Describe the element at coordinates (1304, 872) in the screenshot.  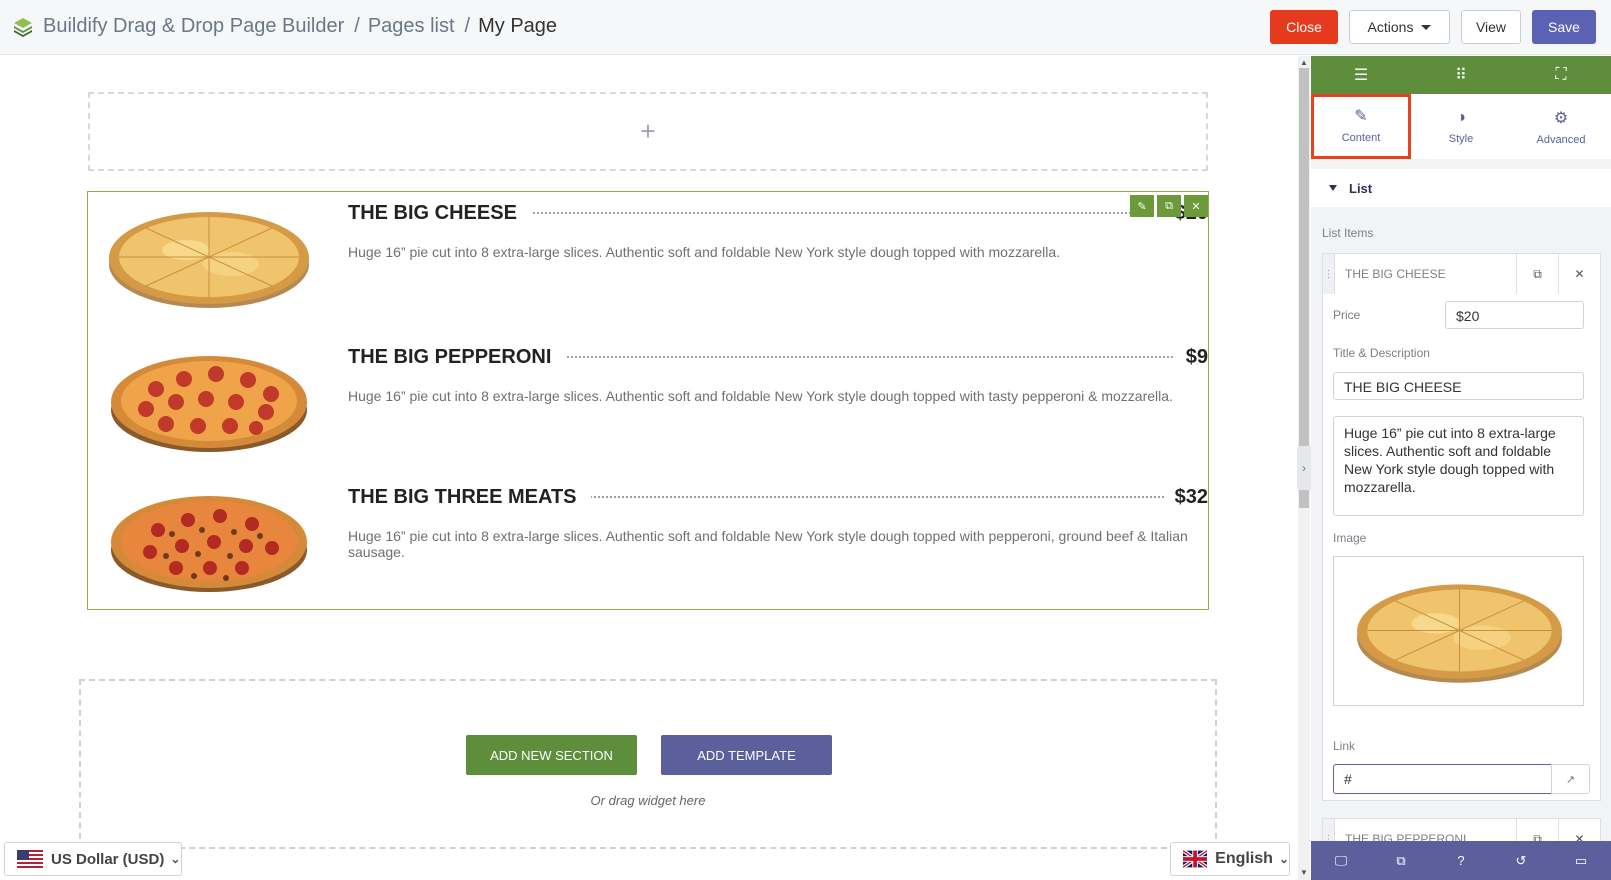
I see `scroll-down-icon: ▼` at that location.